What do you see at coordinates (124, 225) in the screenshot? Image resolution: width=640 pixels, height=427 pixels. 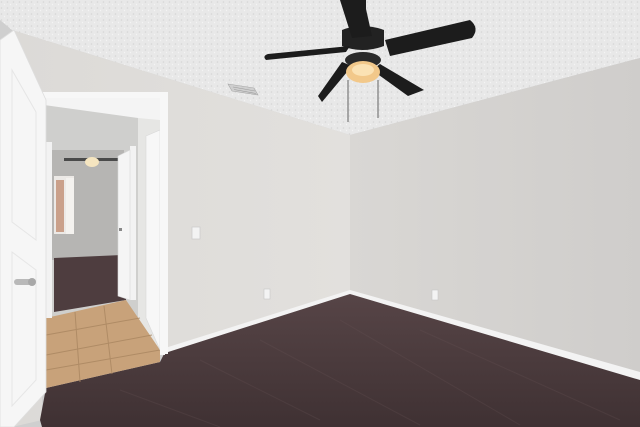 I see `door-icon` at bounding box center [124, 225].